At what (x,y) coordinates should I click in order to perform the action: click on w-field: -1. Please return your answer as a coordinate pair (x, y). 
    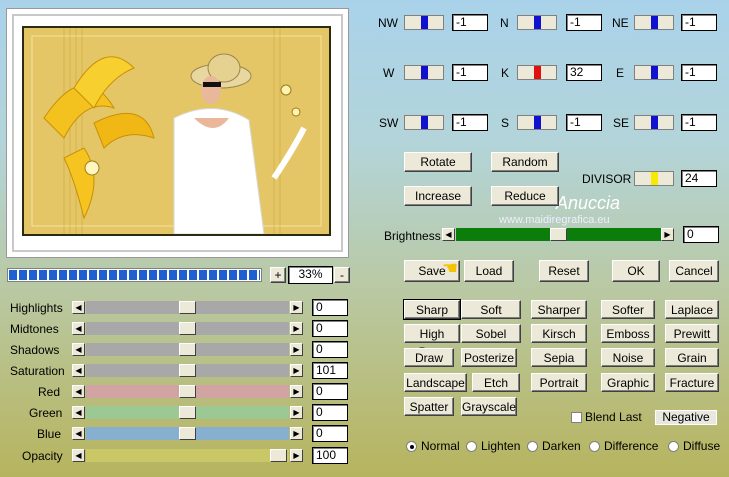
    Looking at the image, I should click on (470, 72).